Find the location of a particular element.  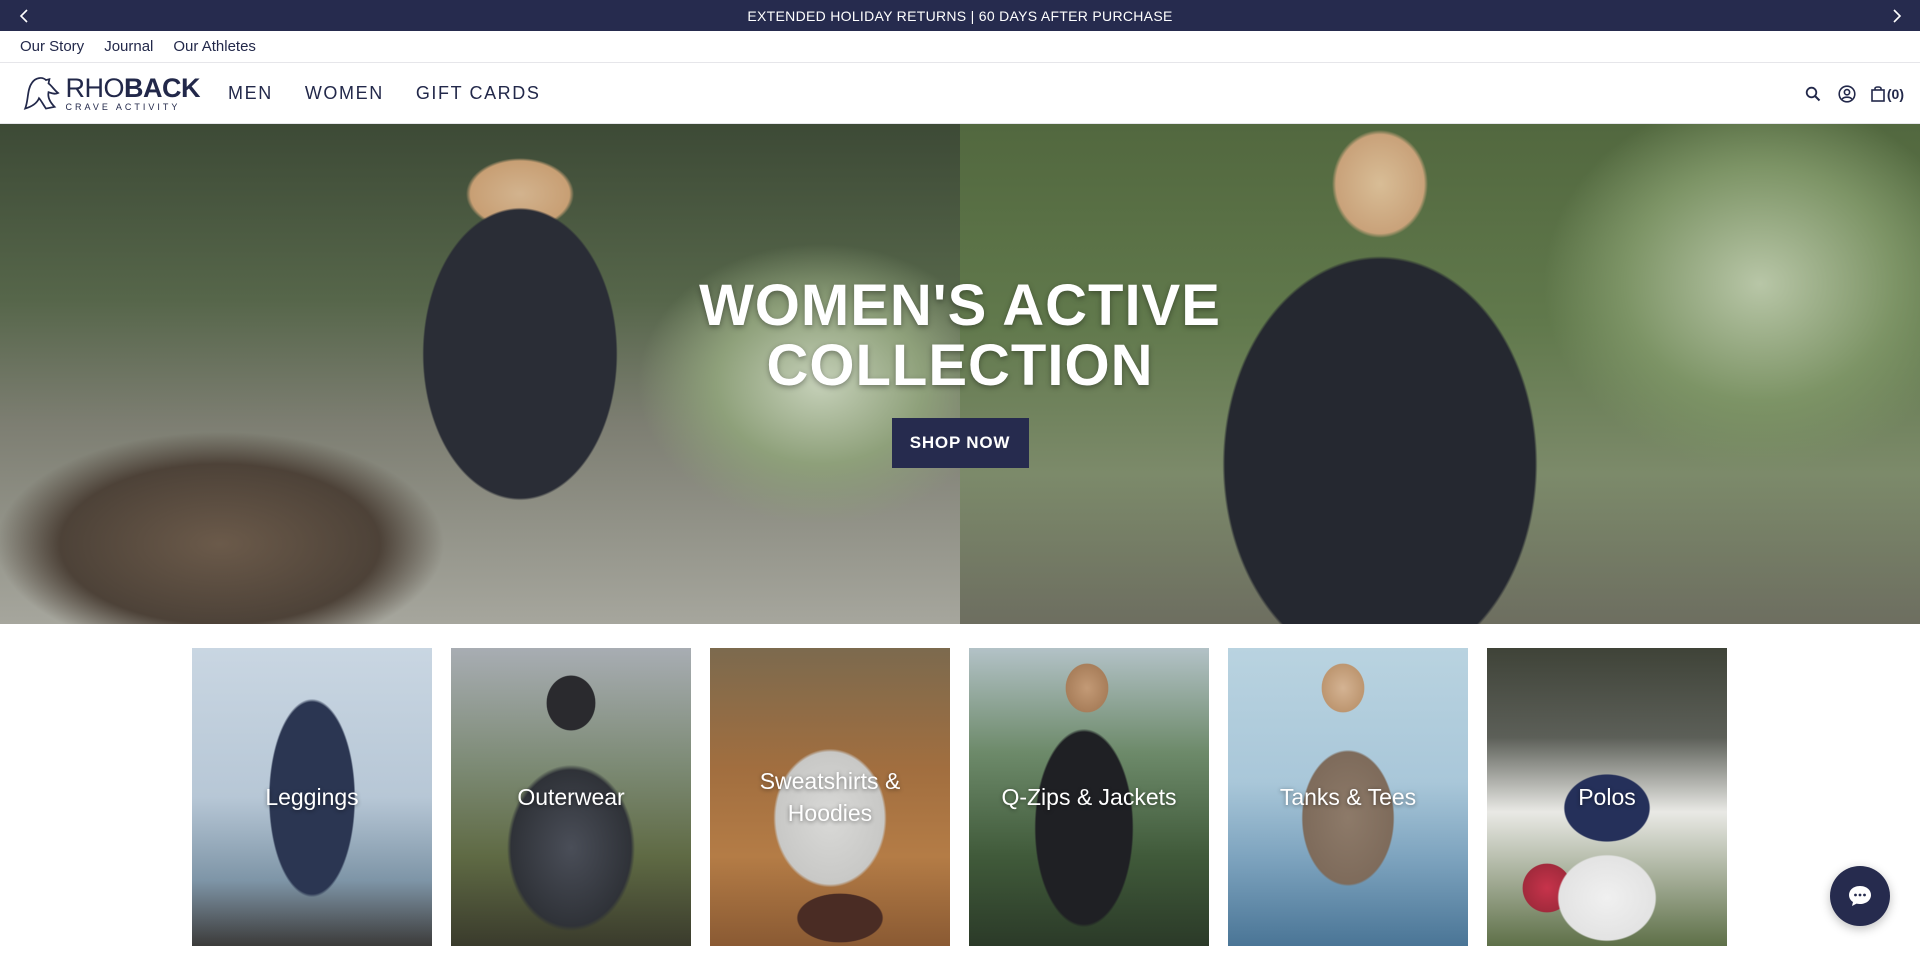

category-label: Sweatshirts & Hoodies is located at coordinates (830, 797).